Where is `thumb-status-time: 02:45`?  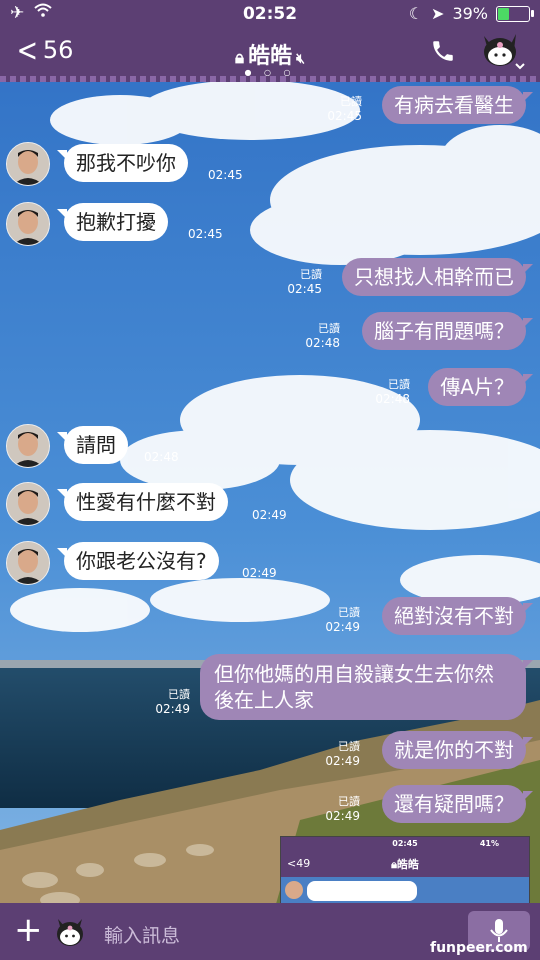 thumb-status-time: 02:45 is located at coordinates (405, 843).